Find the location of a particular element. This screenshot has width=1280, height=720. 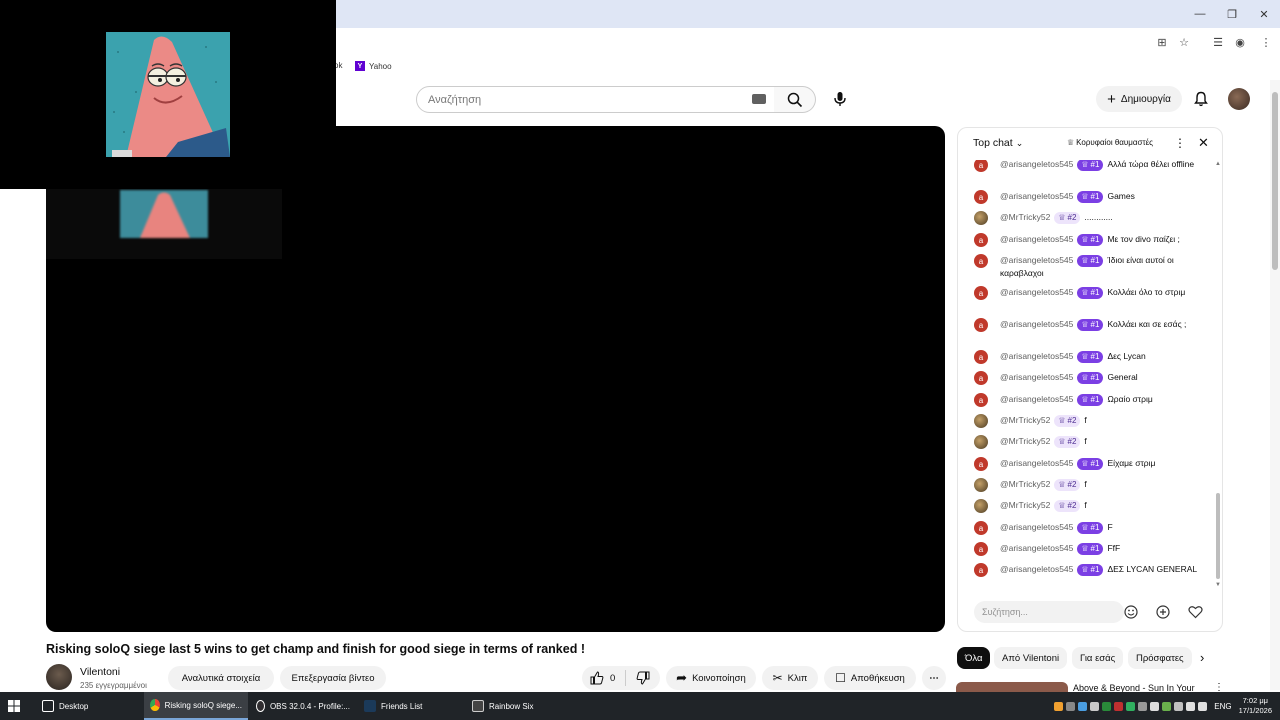

install-app-icon: ⊞ is located at coordinates (1162, 42).